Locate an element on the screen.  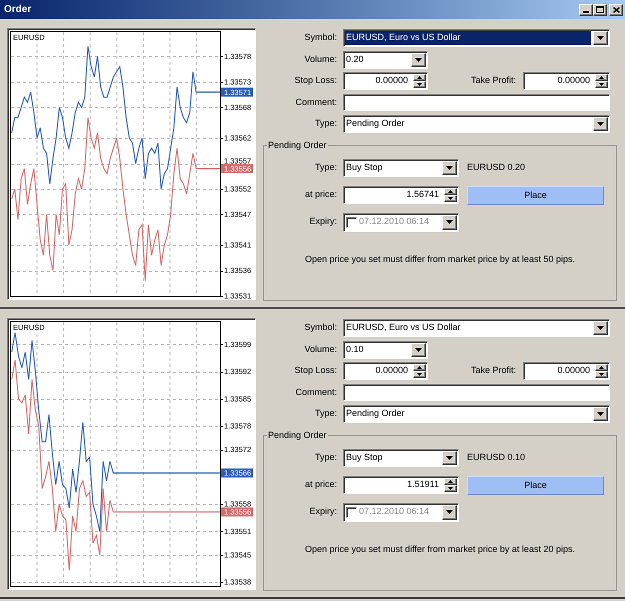
window-title: Order is located at coordinates (18, 10).